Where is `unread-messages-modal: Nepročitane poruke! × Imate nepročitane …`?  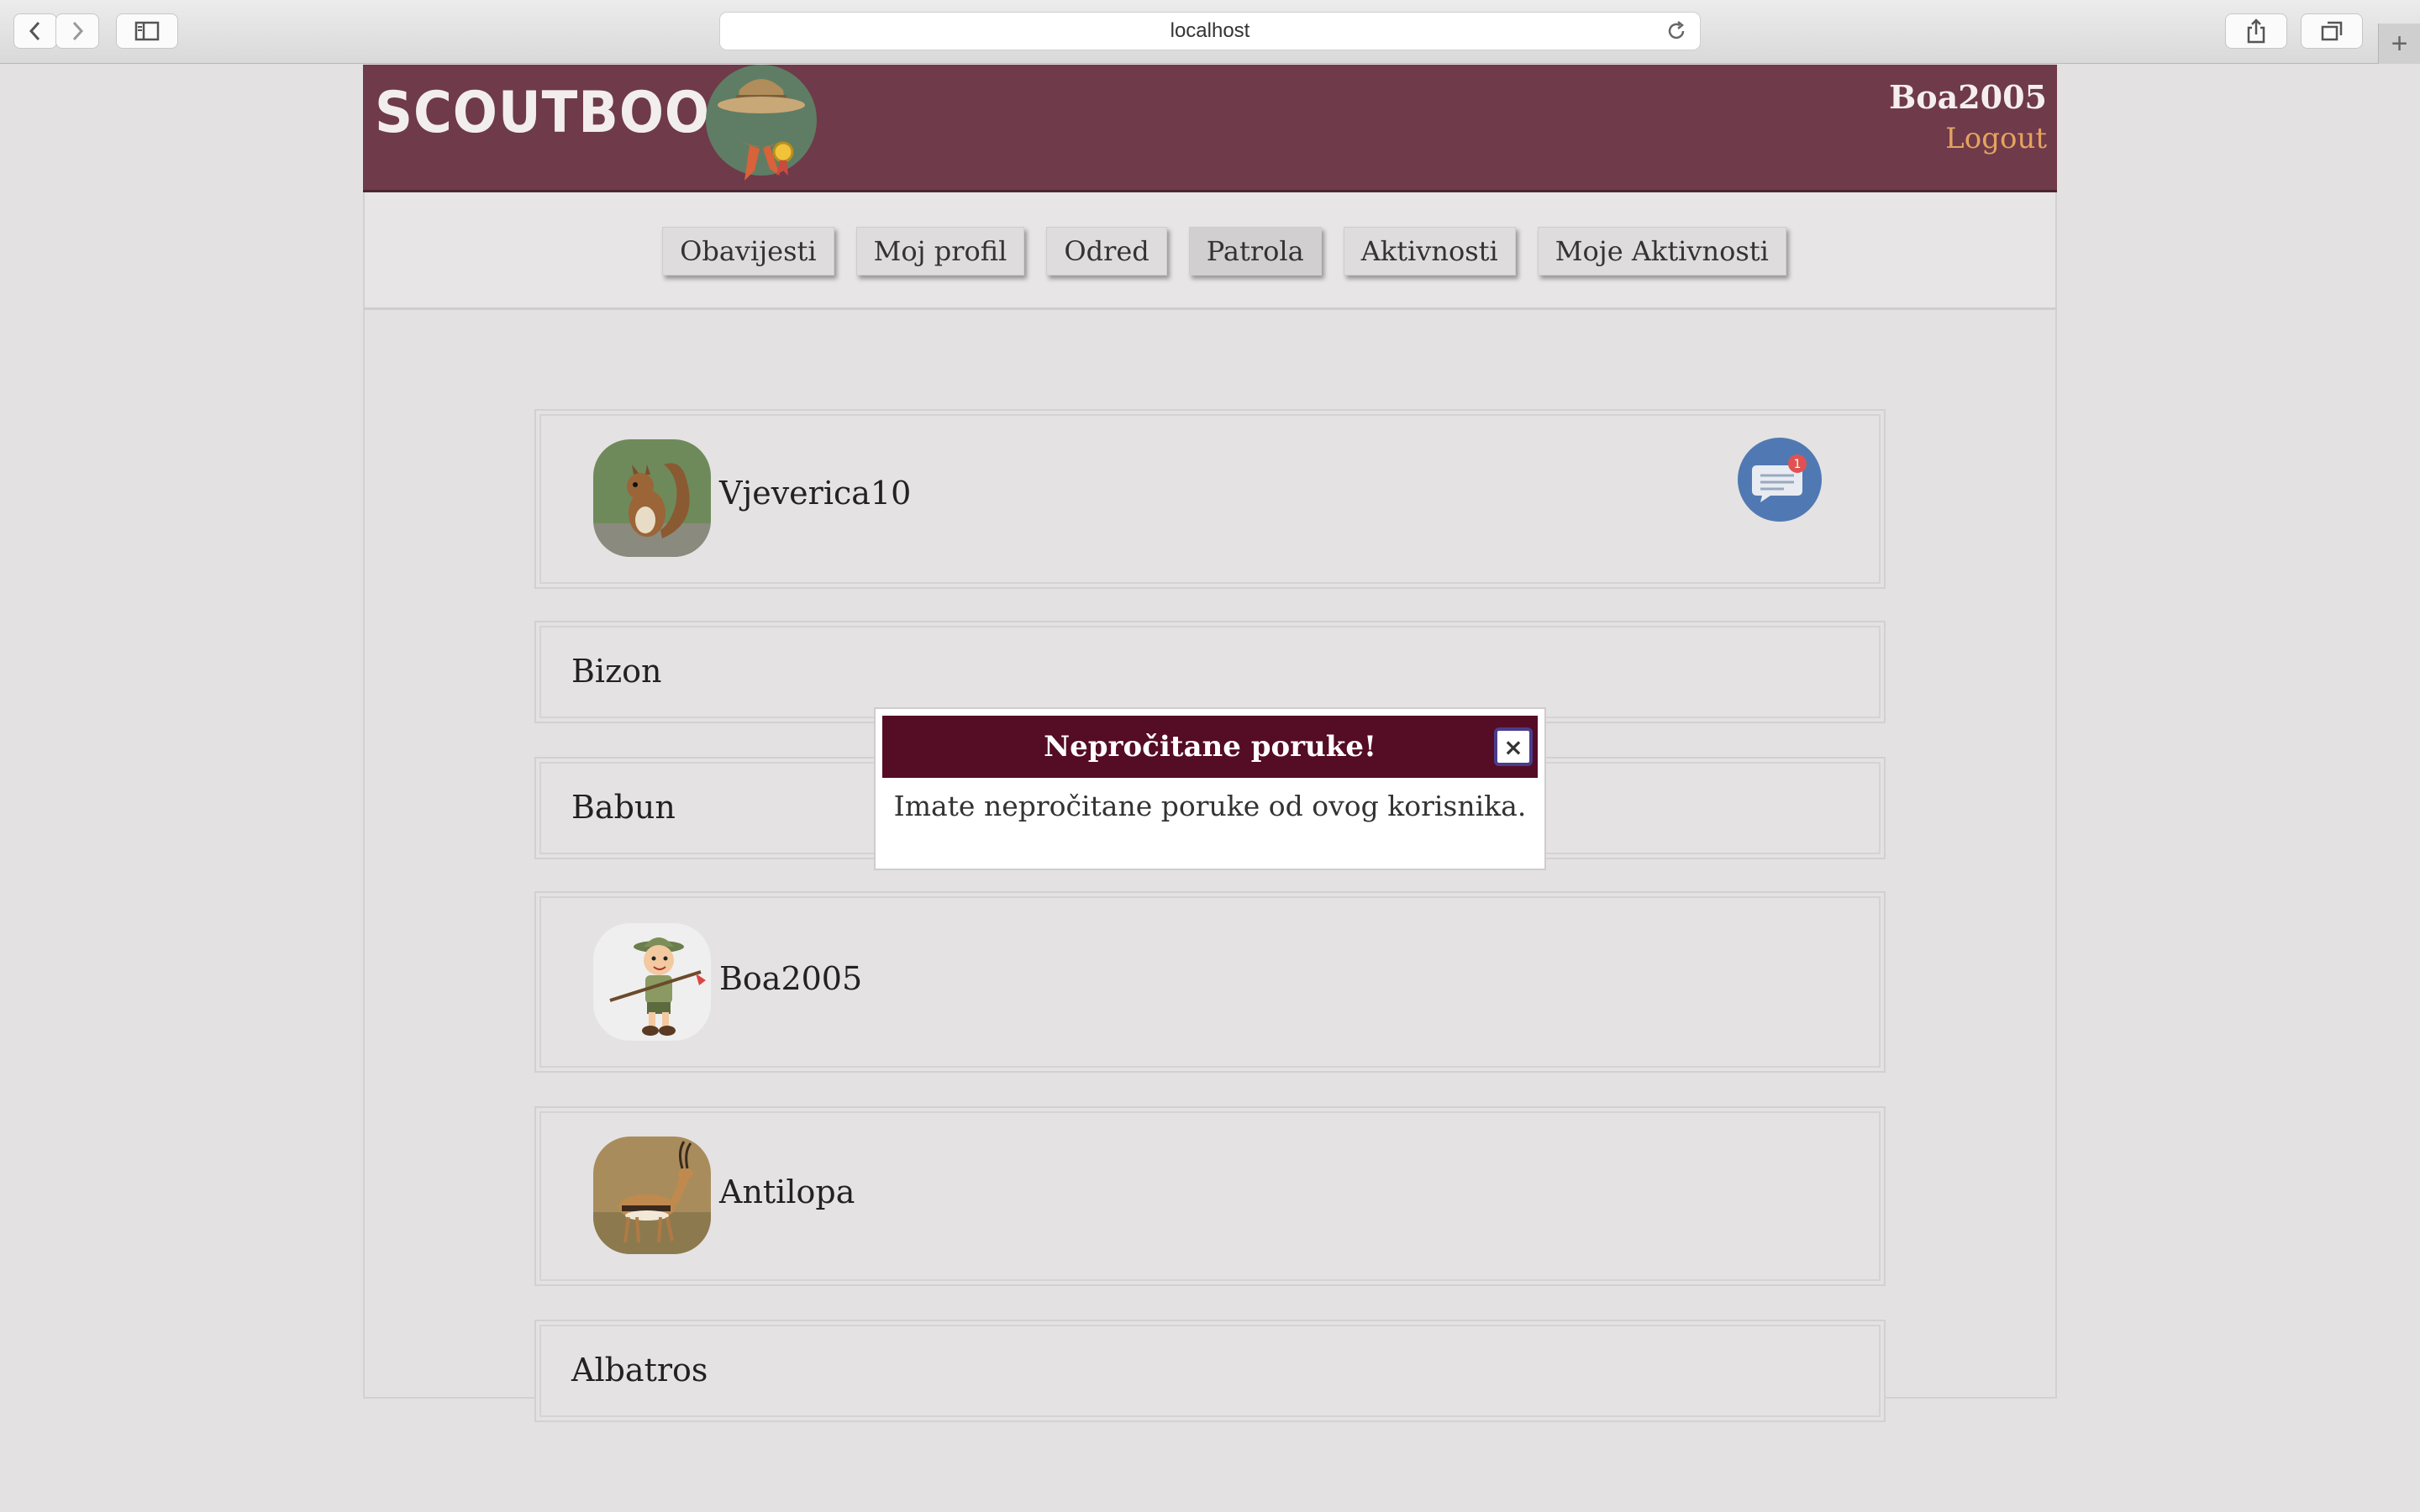 unread-messages-modal: Nepročitane poruke! × Imate nepročitane … is located at coordinates (1210, 788).